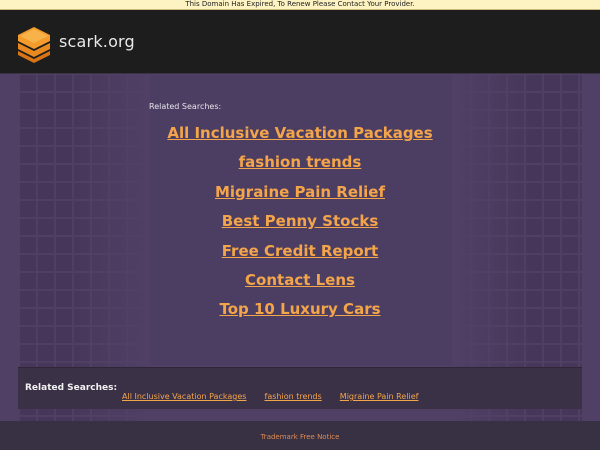  Describe the element at coordinates (300, 284) in the screenshot. I see `related-search-link: Contact Lens` at that location.